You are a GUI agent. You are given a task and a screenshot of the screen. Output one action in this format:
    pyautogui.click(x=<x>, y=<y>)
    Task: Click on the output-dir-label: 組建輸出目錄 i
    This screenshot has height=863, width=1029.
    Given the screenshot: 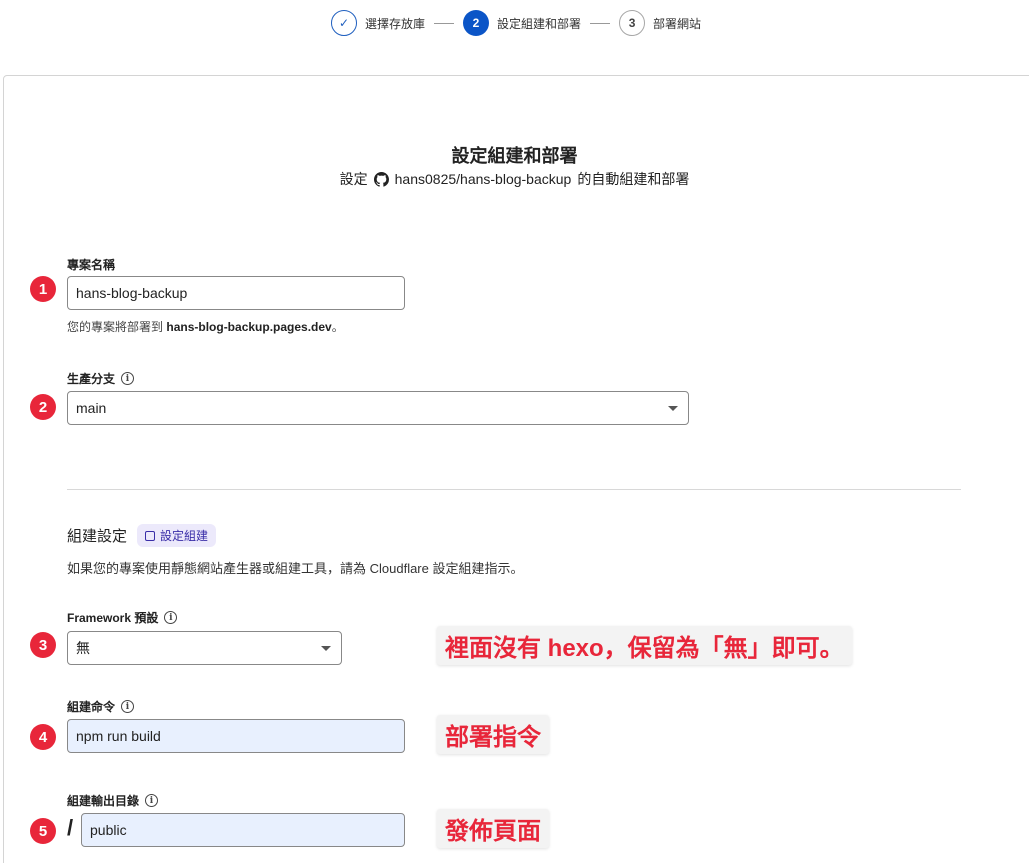 What is the action you would take?
    pyautogui.click(x=113, y=800)
    